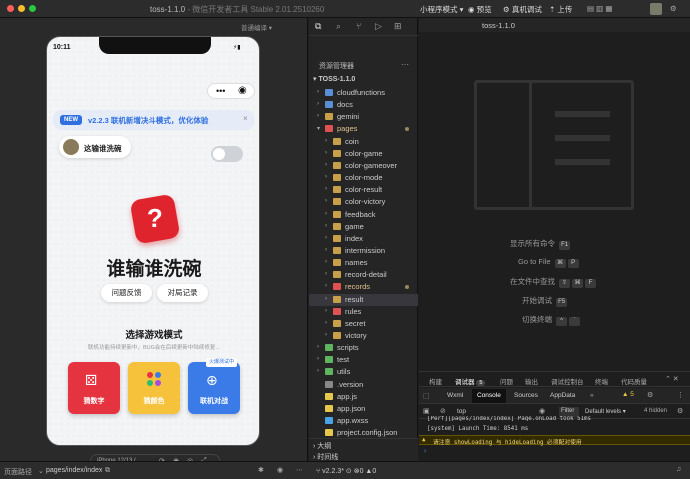 This screenshot has width=690, height=479. Describe the element at coordinates (506, 381) in the screenshot. I see `tab-problems: 问题` at that location.